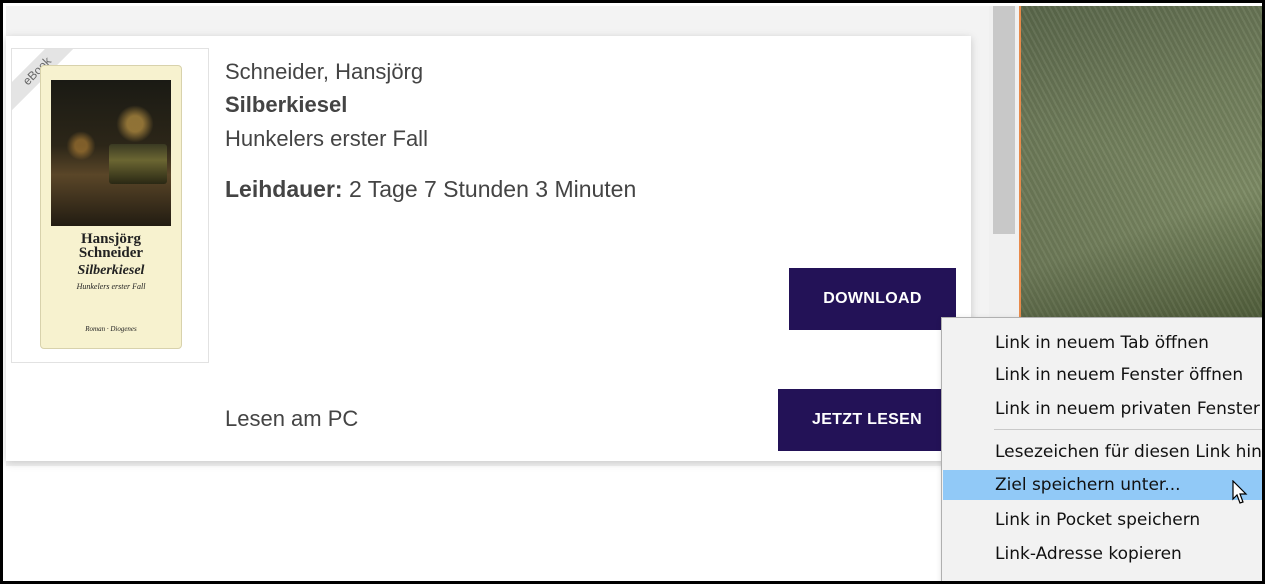 The width and height of the screenshot is (1265, 584). I want to click on mouse-cursor-icon, so click(1240, 492).